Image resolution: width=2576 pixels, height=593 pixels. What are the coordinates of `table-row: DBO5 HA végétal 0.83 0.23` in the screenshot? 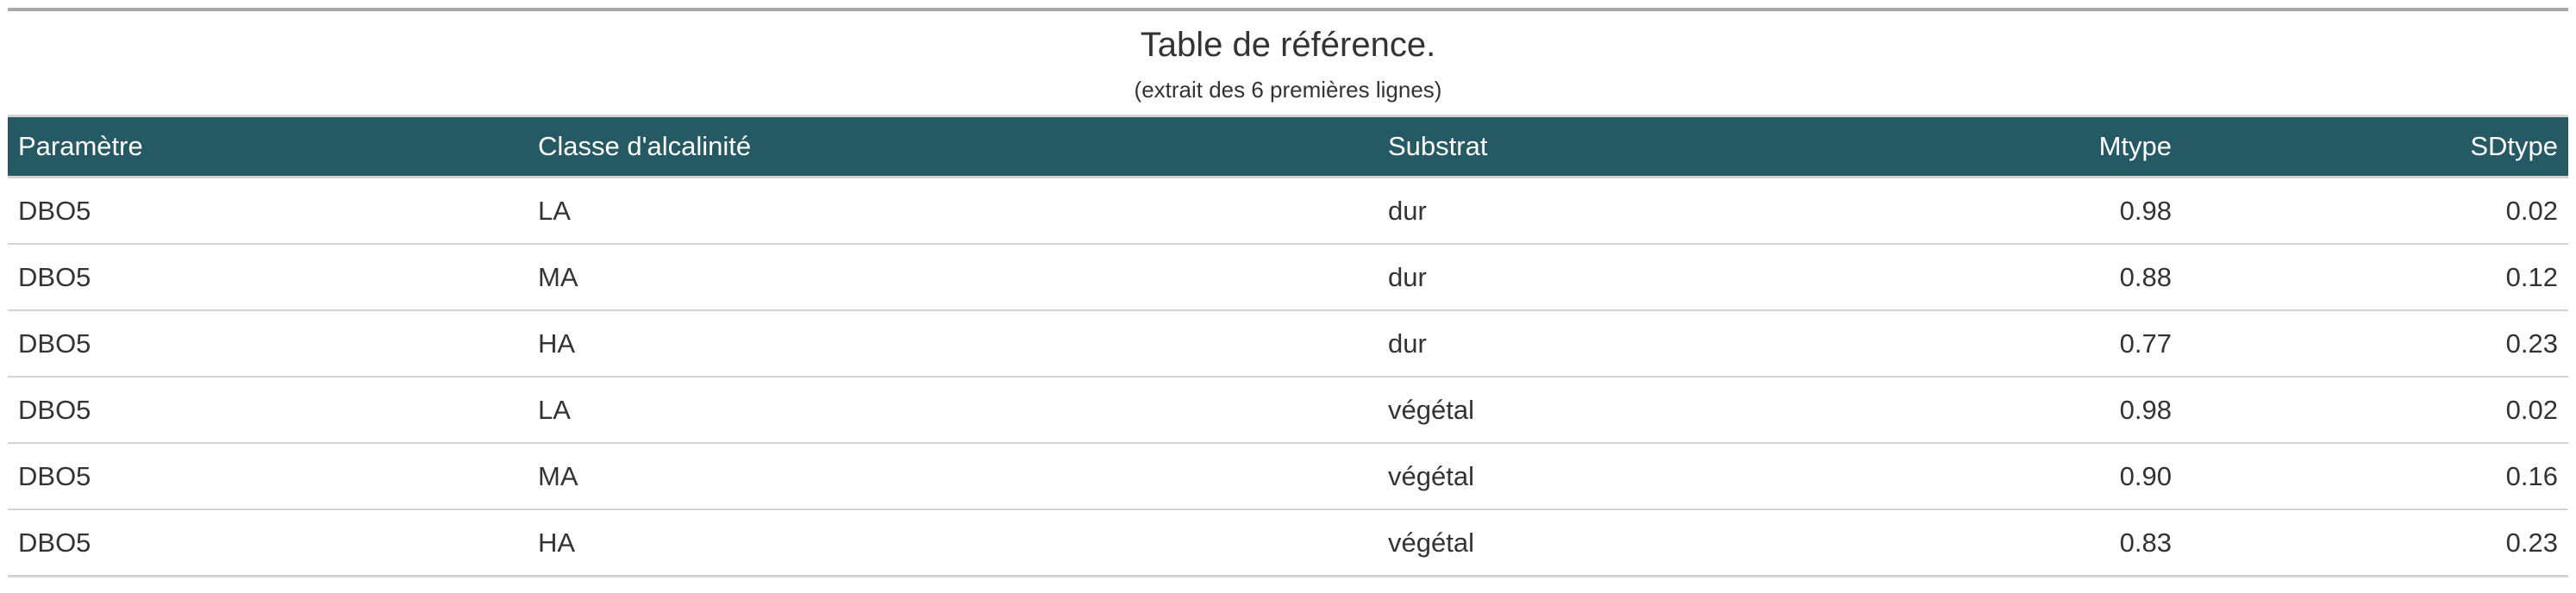 It's located at (1288, 543).